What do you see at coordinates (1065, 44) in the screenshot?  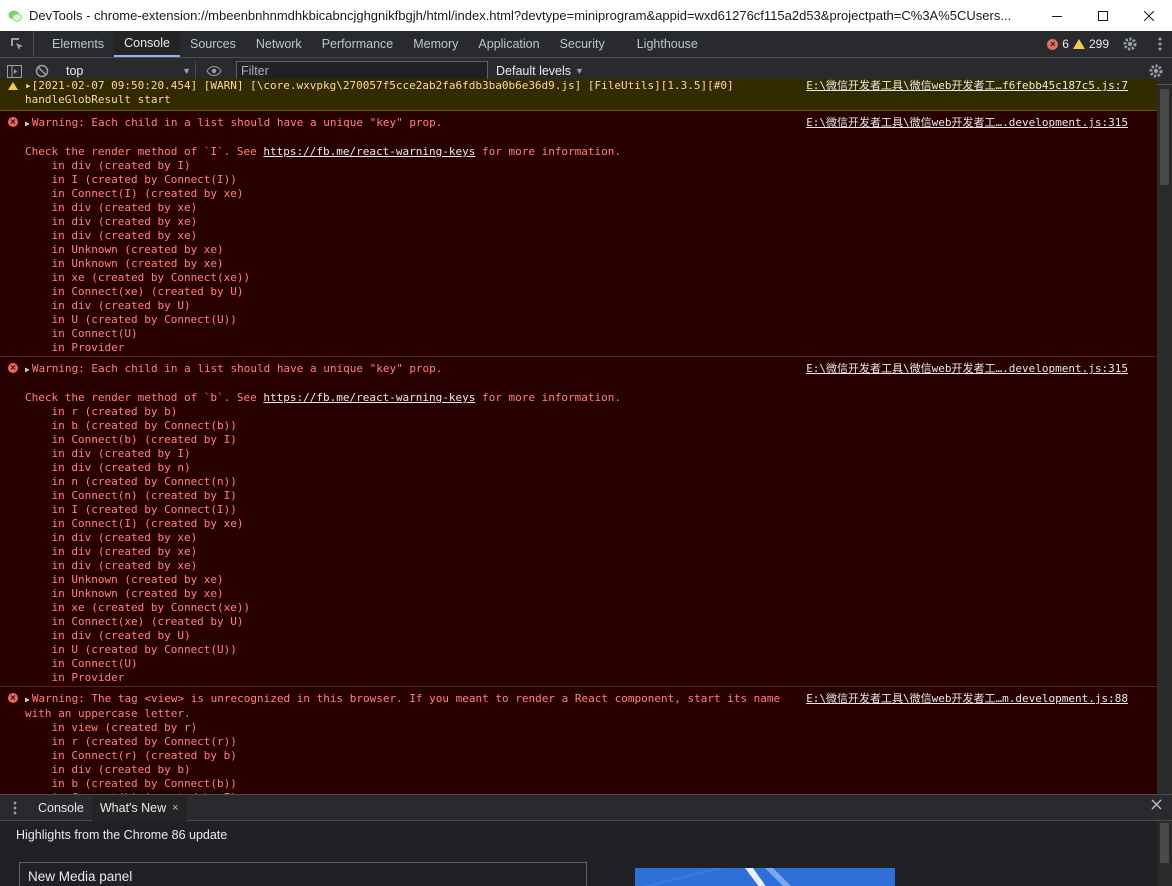 I see `error-count: 6` at bounding box center [1065, 44].